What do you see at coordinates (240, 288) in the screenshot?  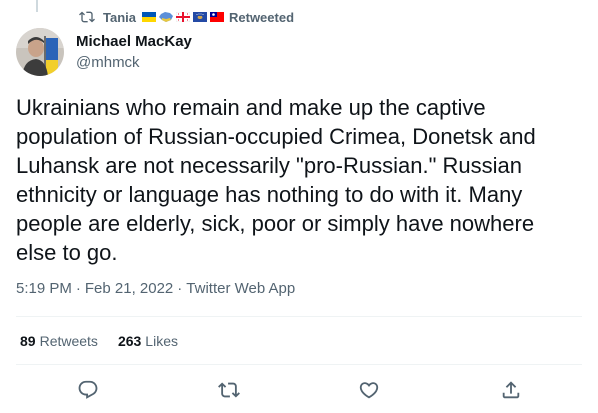 I see `tweet-source: Twitter Web App` at bounding box center [240, 288].